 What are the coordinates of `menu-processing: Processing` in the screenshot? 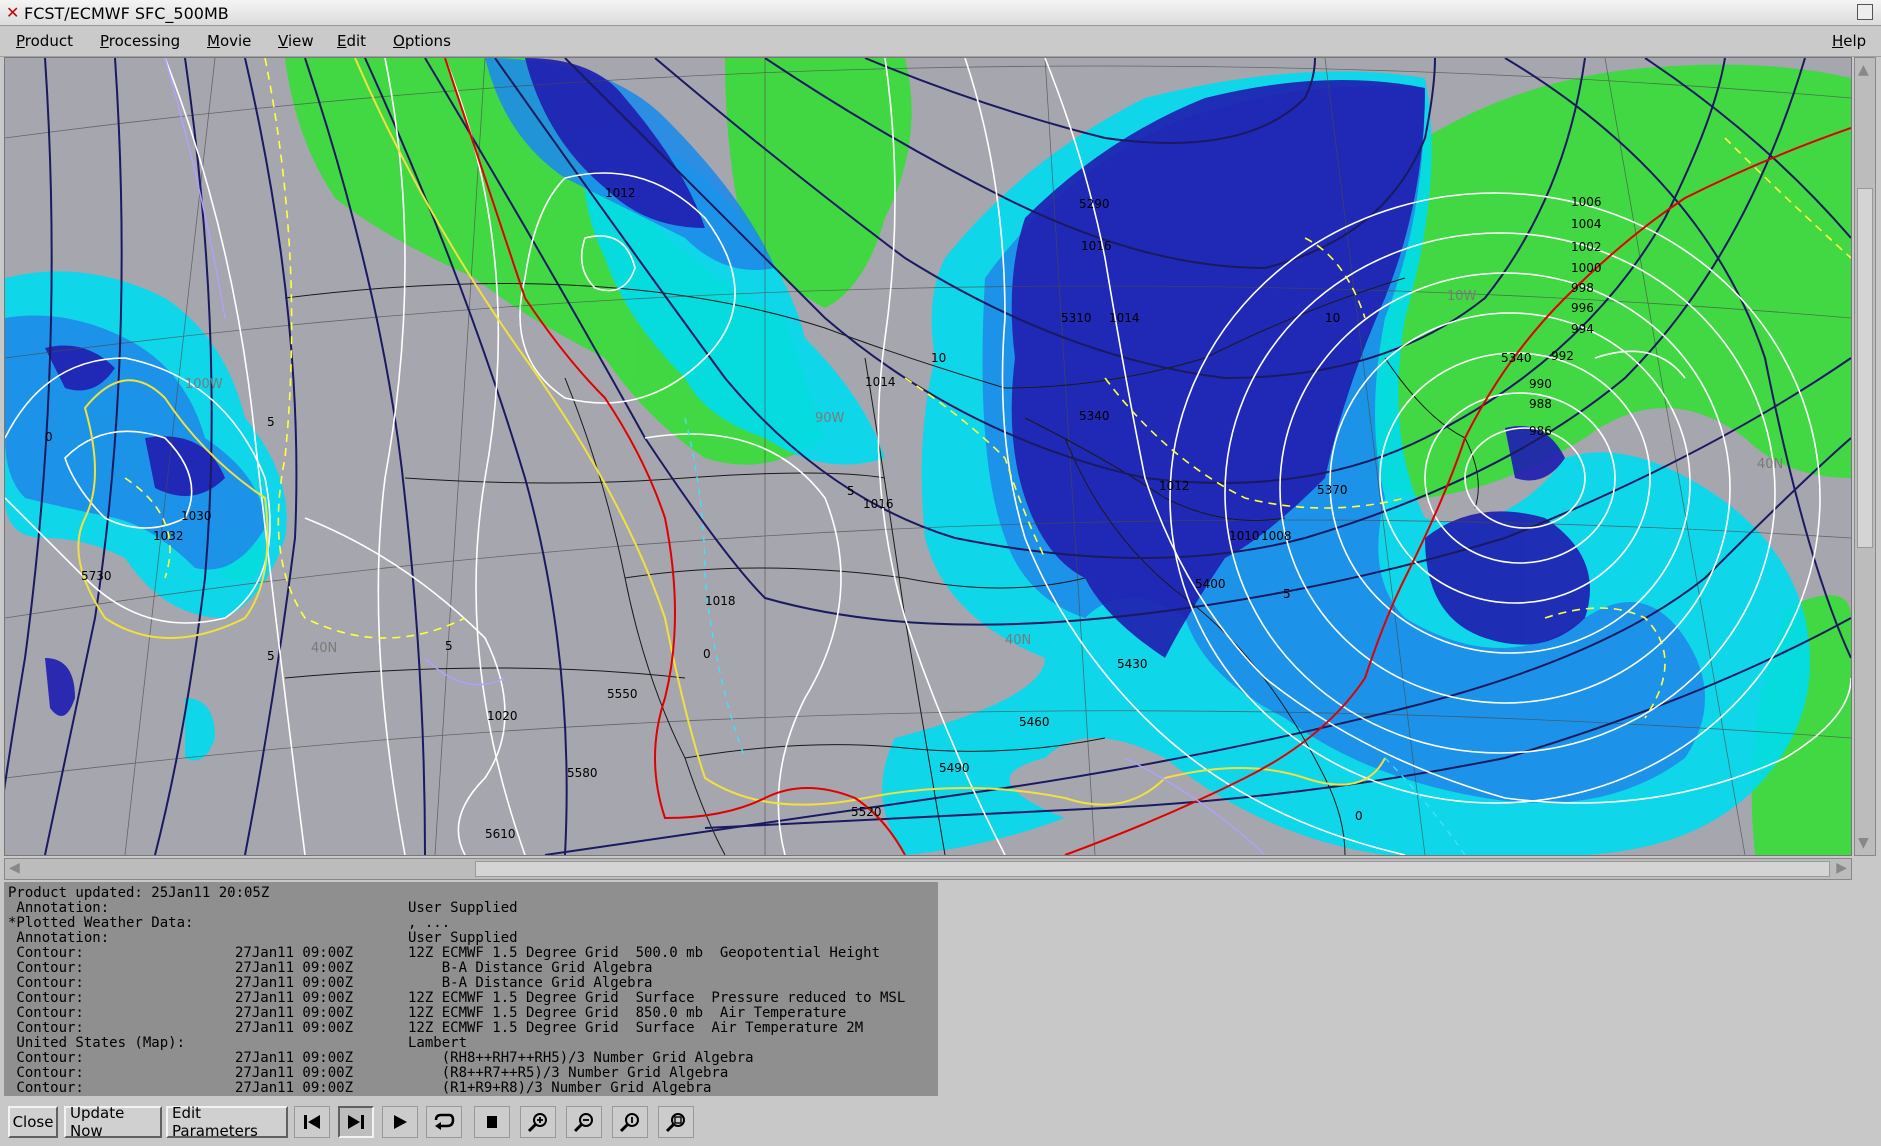 It's located at (140, 41).